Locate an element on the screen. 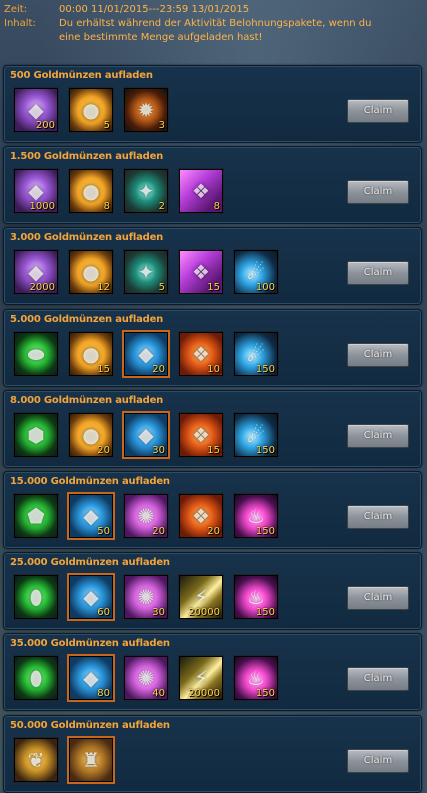  reward-item-slot: ◆ 200 is located at coordinates (36, 110).